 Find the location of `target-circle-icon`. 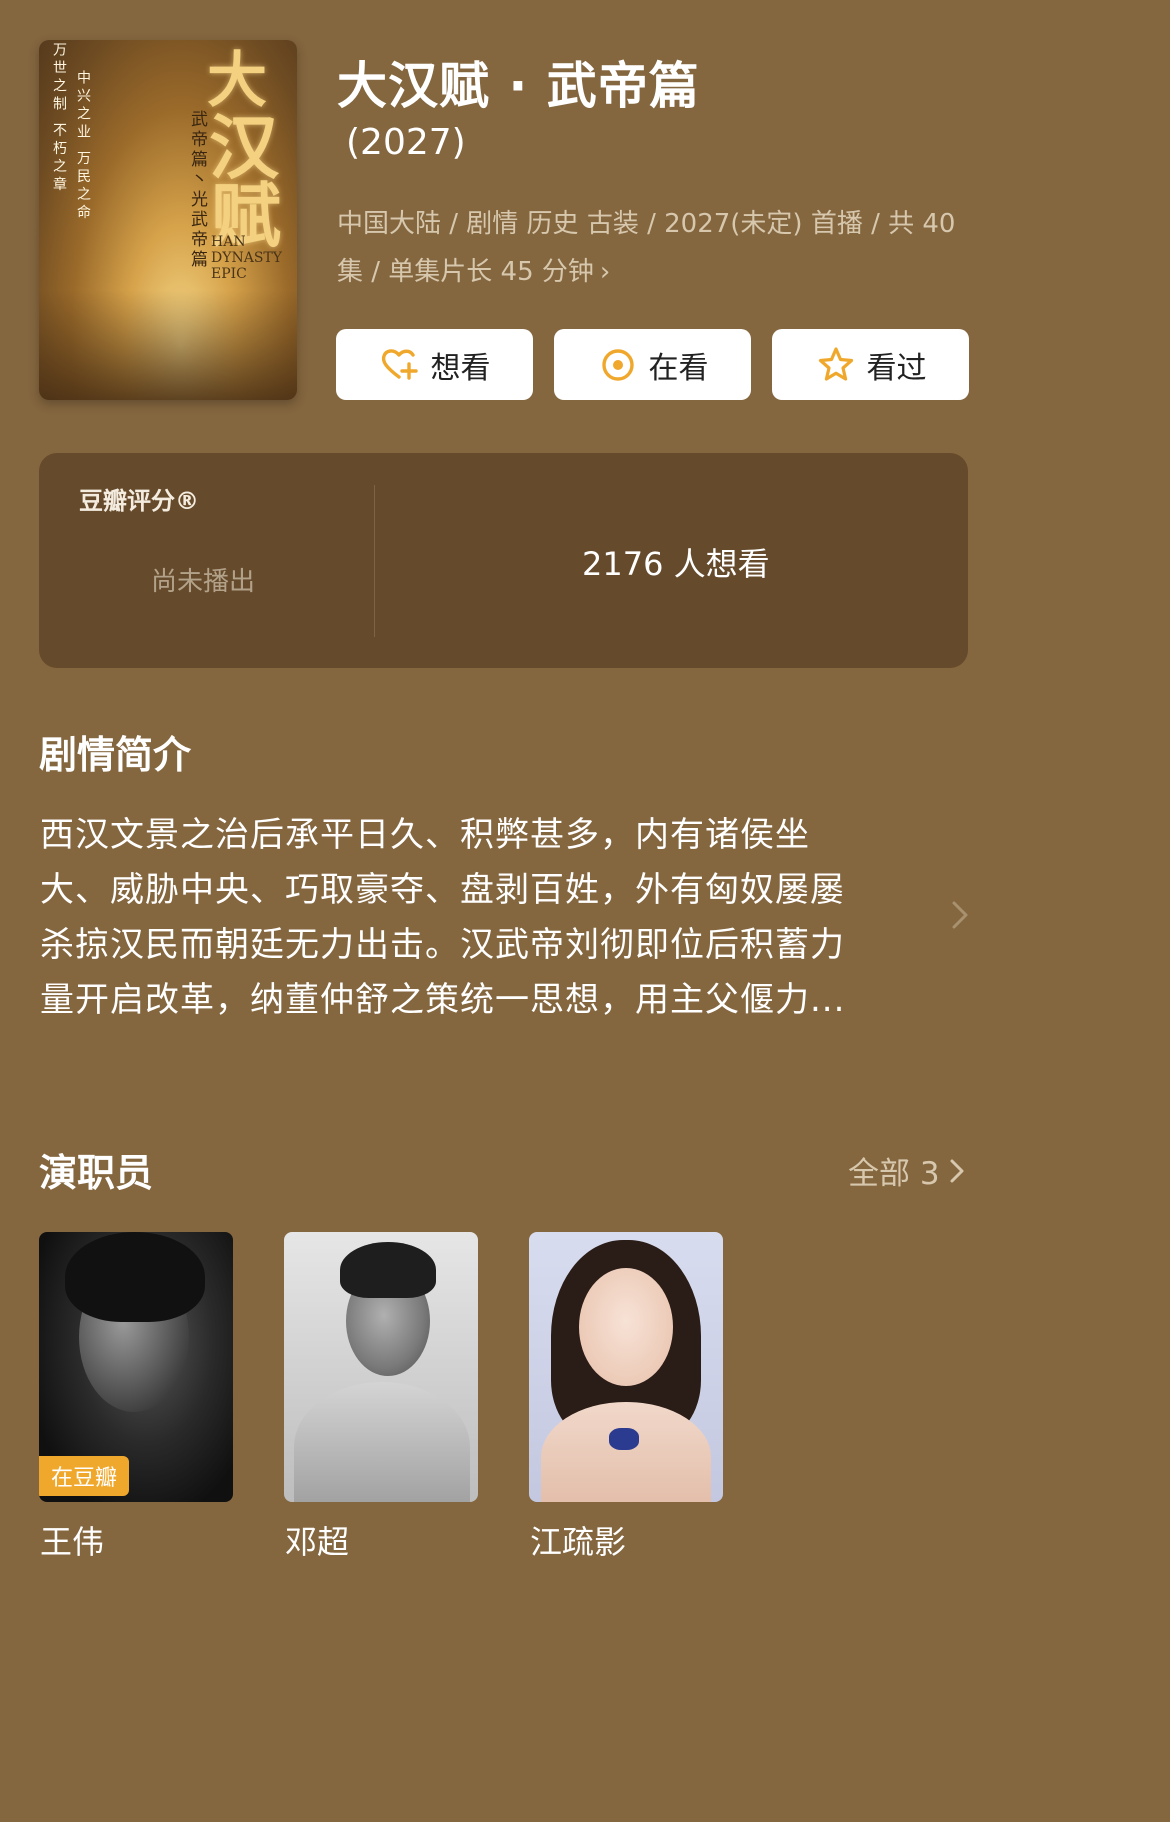

target-circle-icon is located at coordinates (617, 364).